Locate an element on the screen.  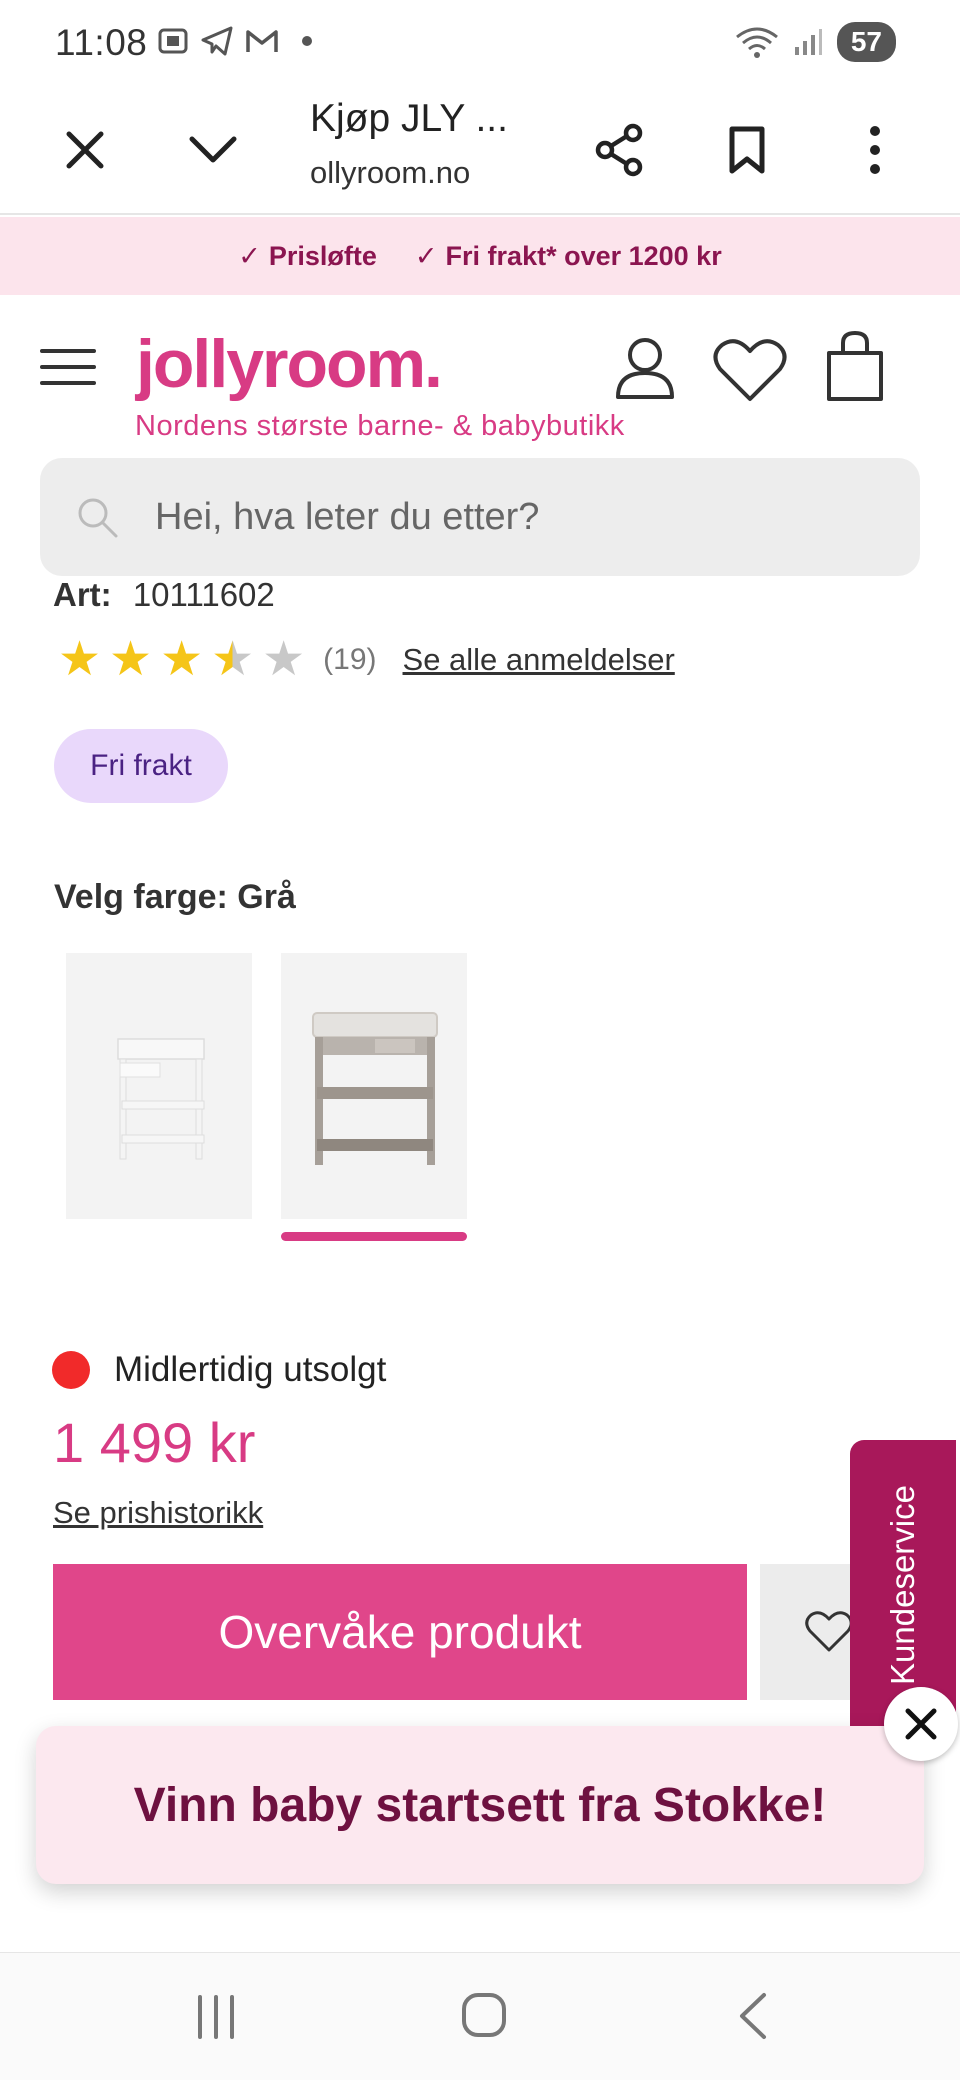
site-logo: jollyroom. is located at coordinates (289, 364).